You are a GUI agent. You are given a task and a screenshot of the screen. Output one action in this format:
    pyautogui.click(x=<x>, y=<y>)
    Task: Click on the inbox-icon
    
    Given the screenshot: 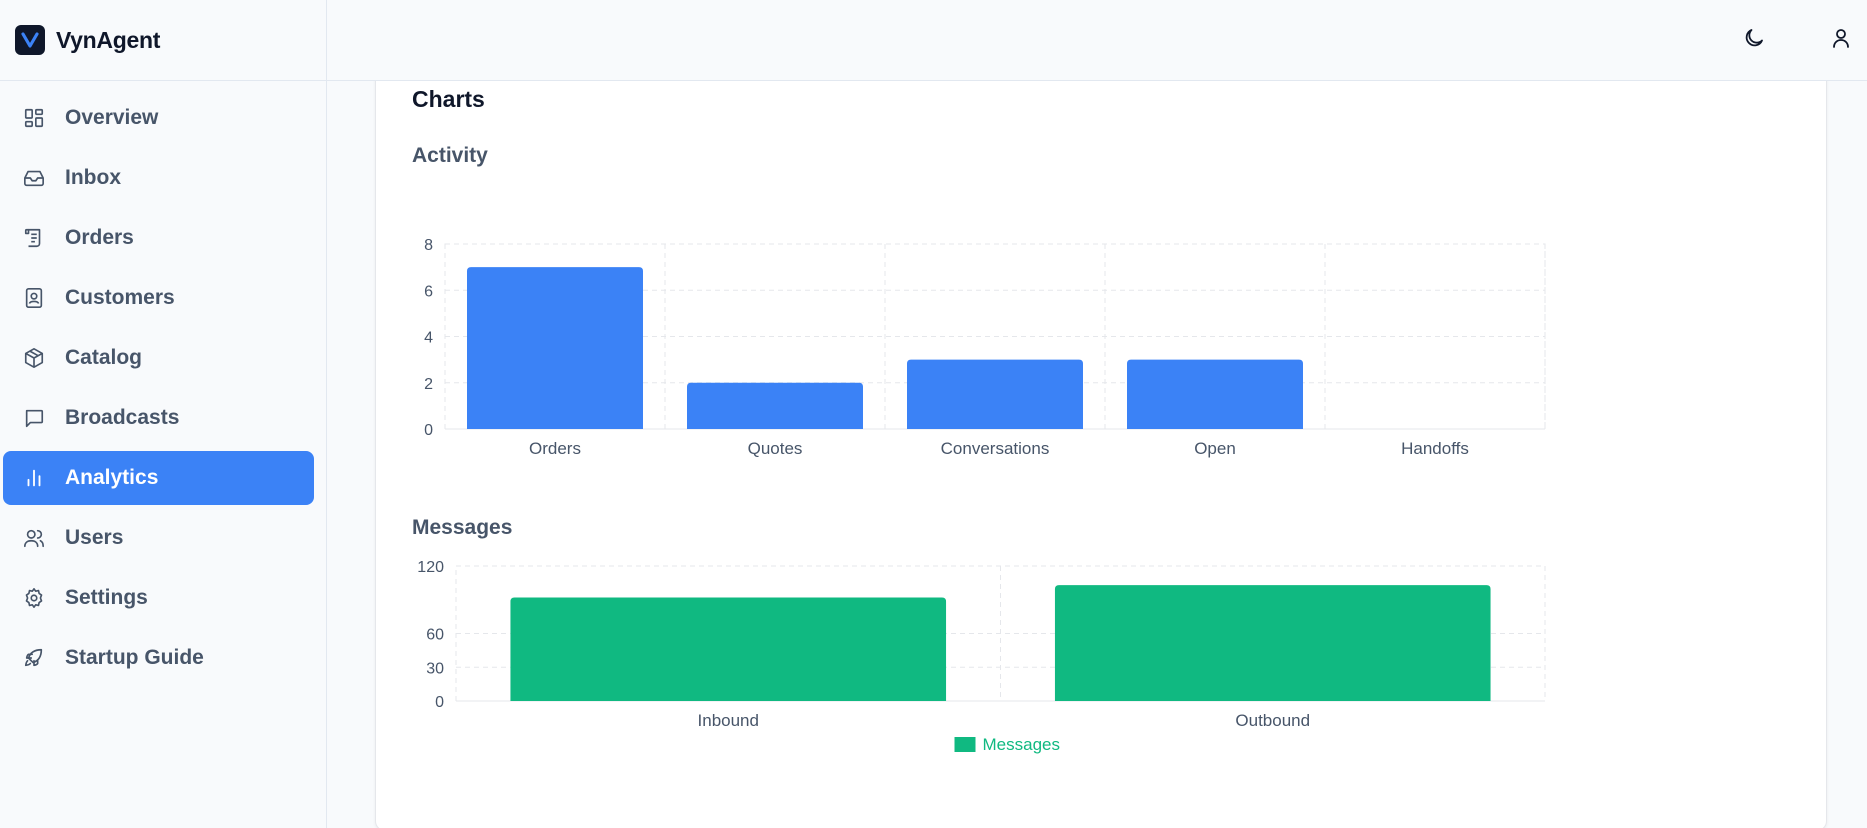 What is the action you would take?
    pyautogui.click(x=34, y=178)
    